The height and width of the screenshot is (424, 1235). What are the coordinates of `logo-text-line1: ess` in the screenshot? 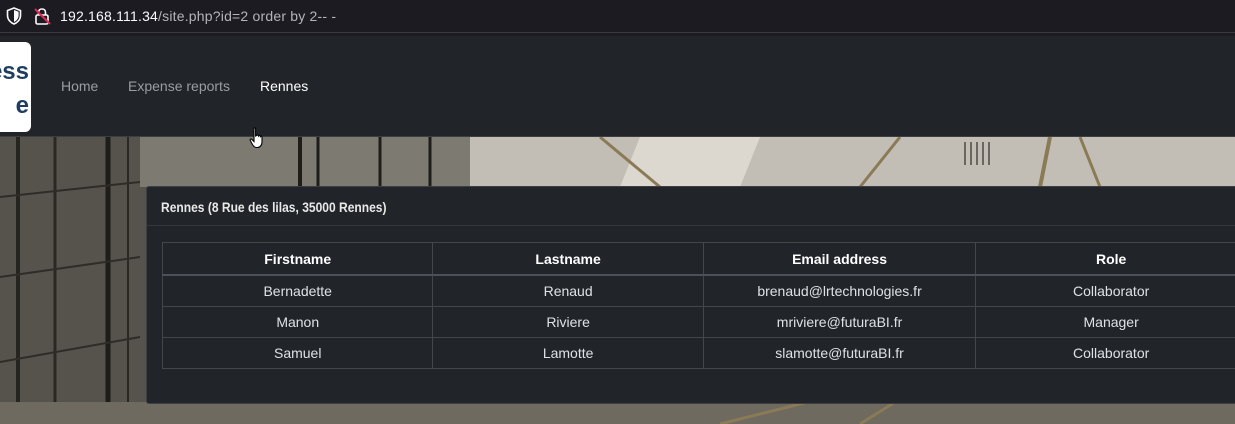 It's located at (14, 71).